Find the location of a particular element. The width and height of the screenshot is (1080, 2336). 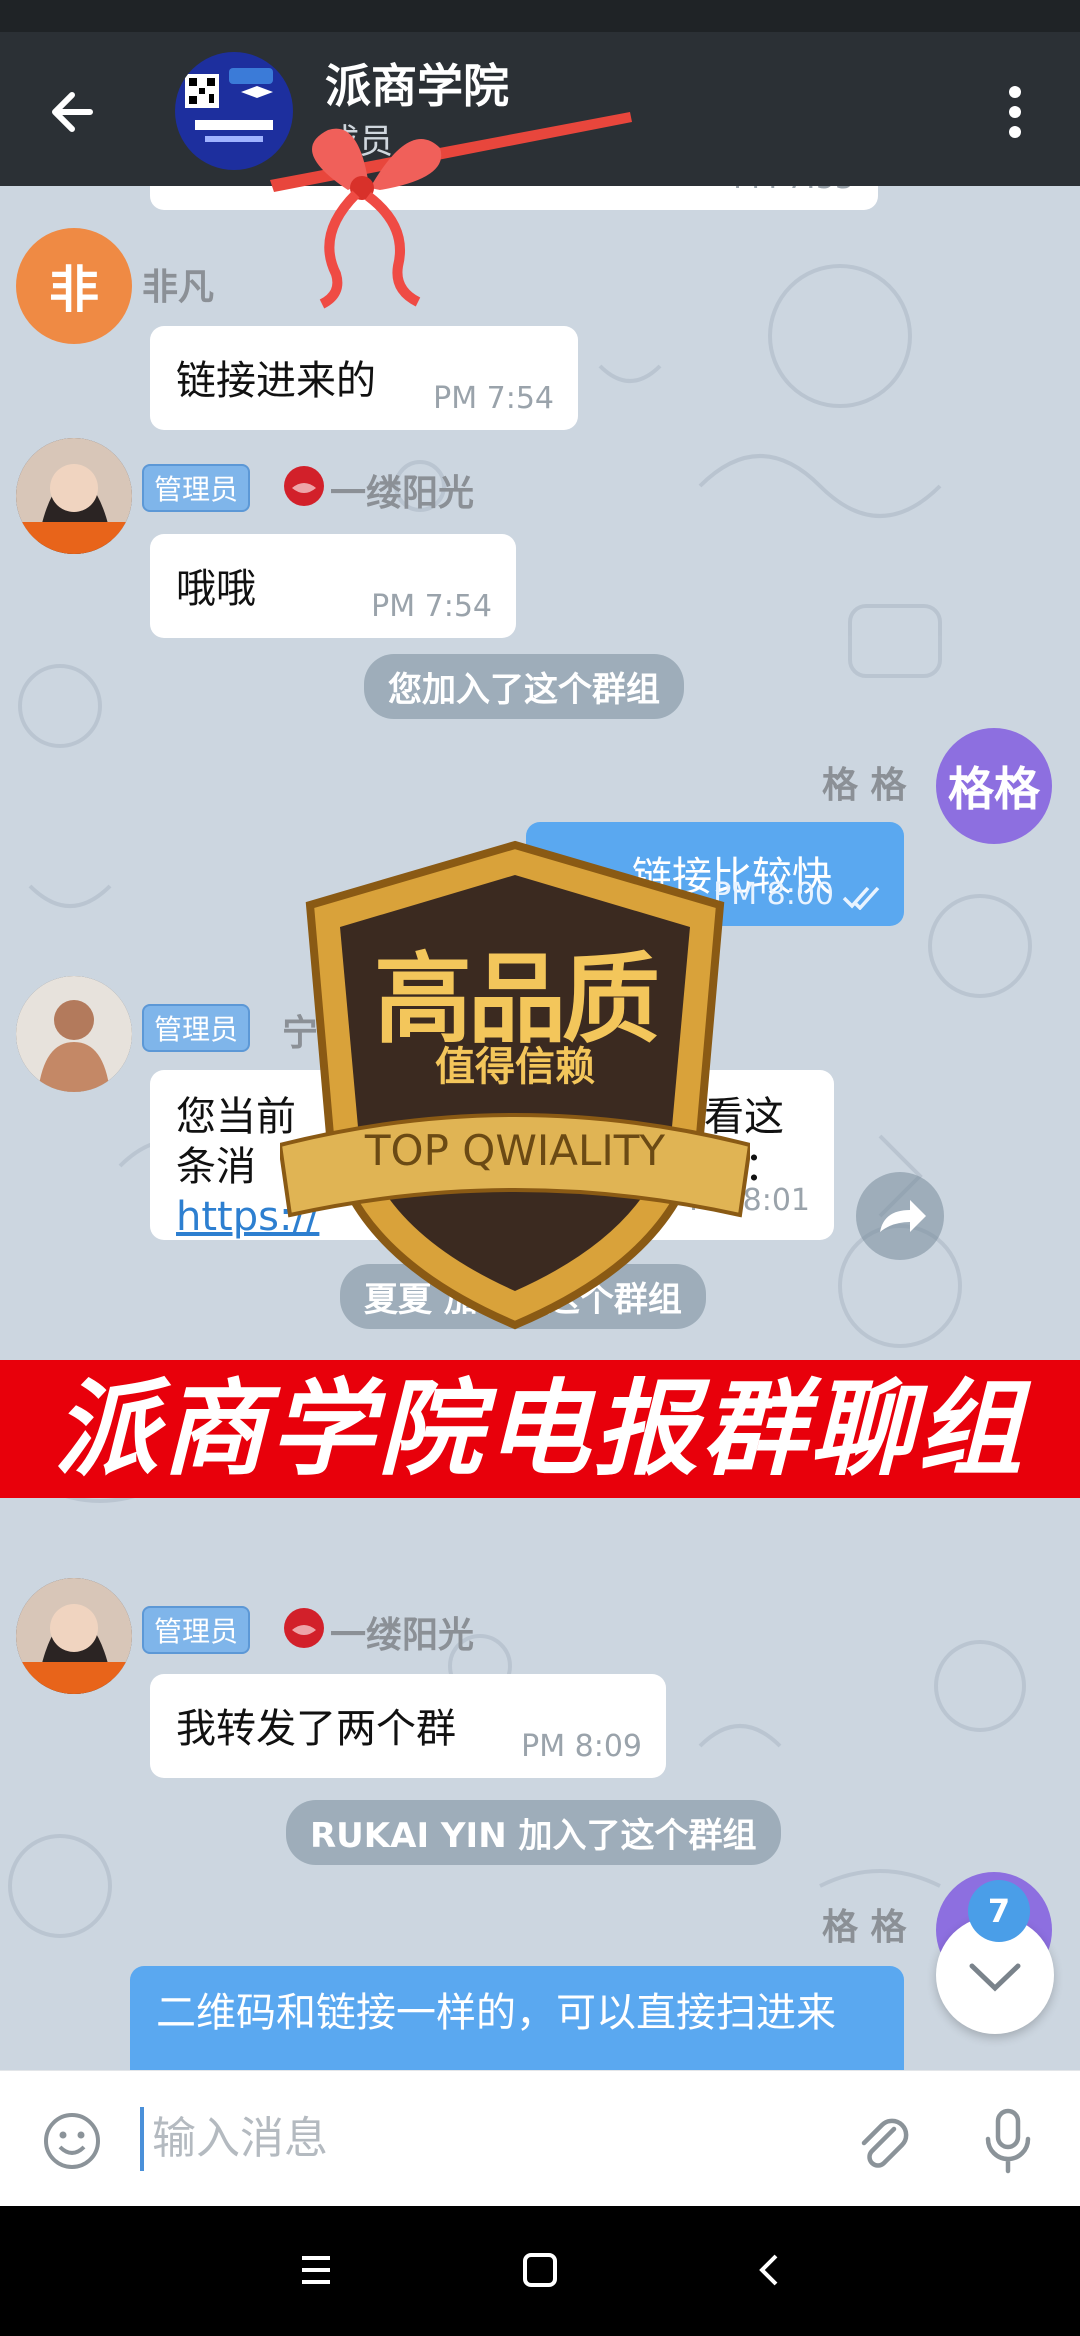

message-bubble: 二维码不行吗？ PM 8:08 is located at coordinates (408, 1438).